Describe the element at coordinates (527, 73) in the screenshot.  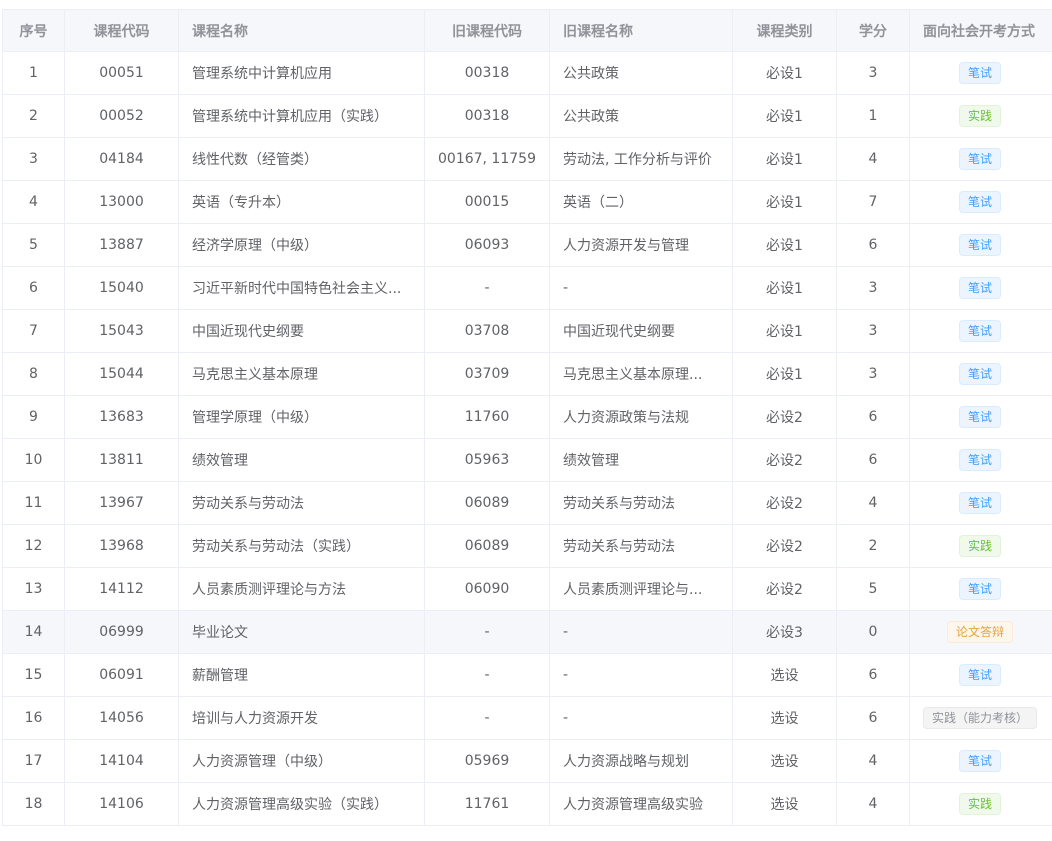
I see `table-row: 100051管理系统中计算机应用00318公共政策必设13笔试` at that location.